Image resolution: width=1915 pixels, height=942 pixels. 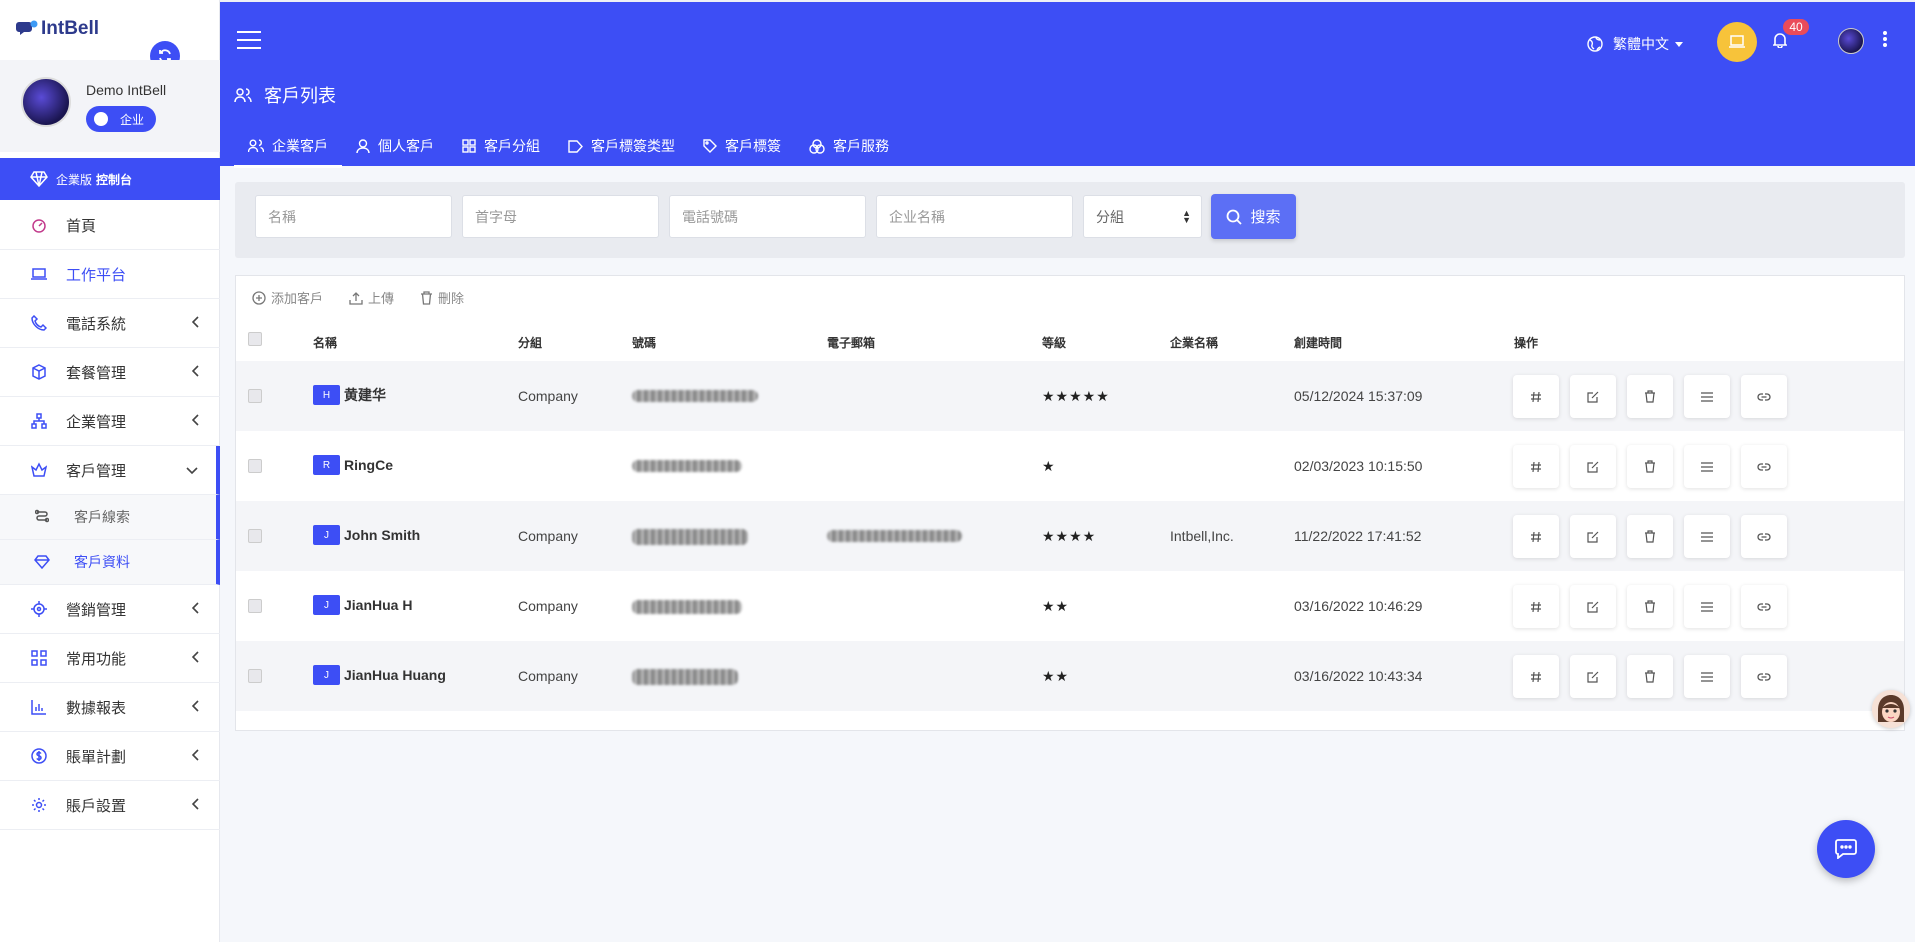 I want to click on search-button: 搜索, so click(x=1253, y=216).